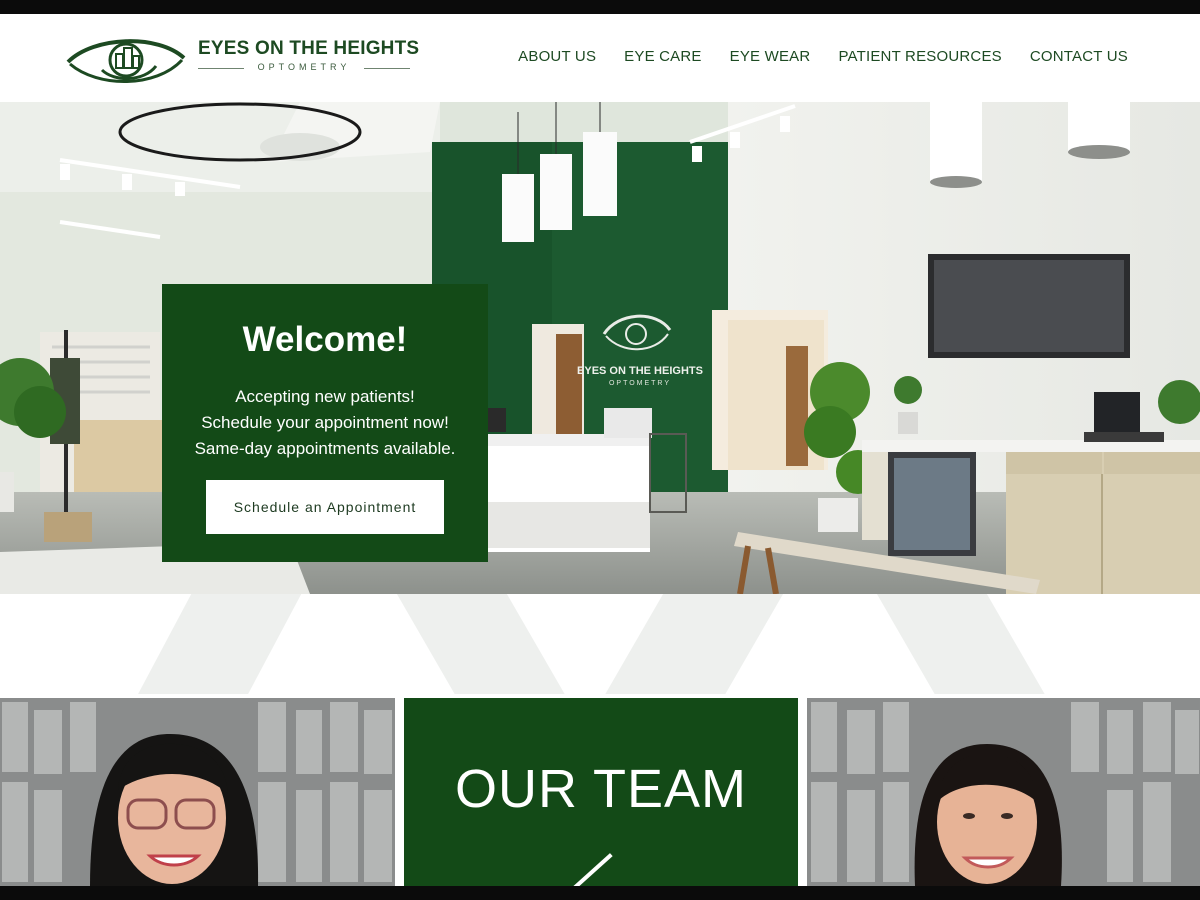  I want to click on schedule-appointment-button: Schedule an Appointment, so click(325, 507).